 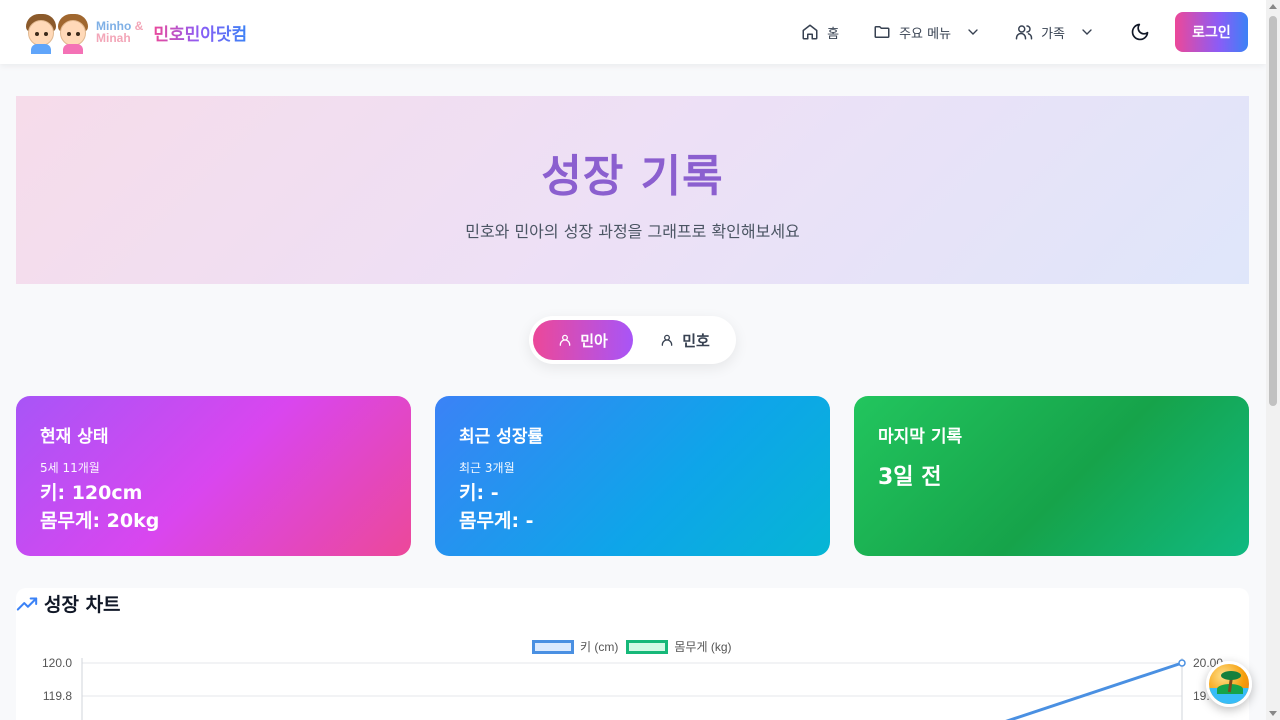 I want to click on theme-toggle-button, so click(x=1140, y=32).